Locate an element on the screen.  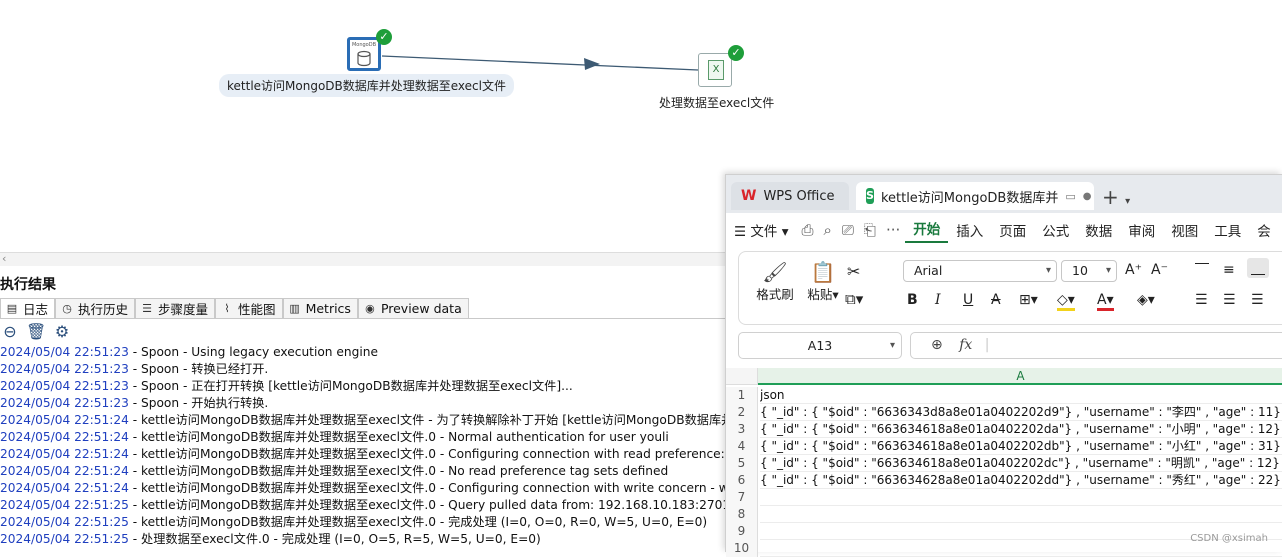
menu-view: 视图 is located at coordinates (1184, 230).